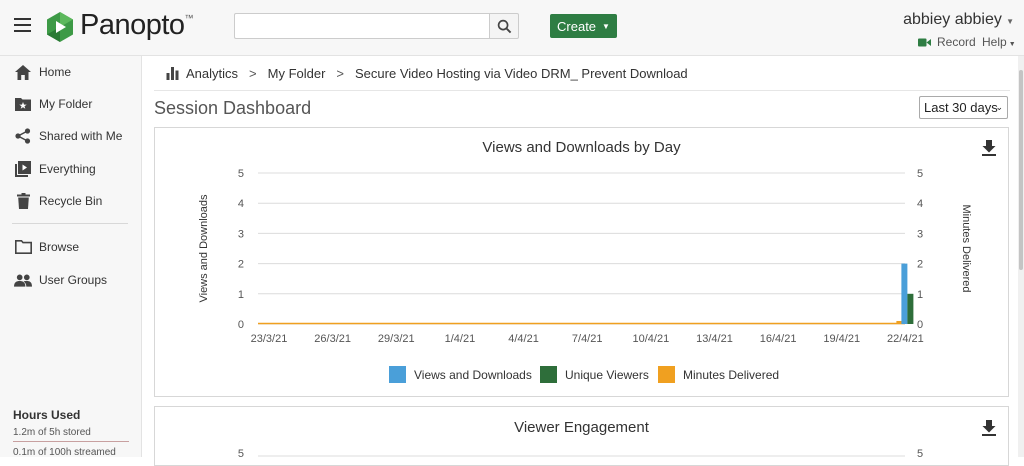 This screenshot has height=466, width=1024. What do you see at coordinates (23, 247) in the screenshot?
I see `folder-icon` at bounding box center [23, 247].